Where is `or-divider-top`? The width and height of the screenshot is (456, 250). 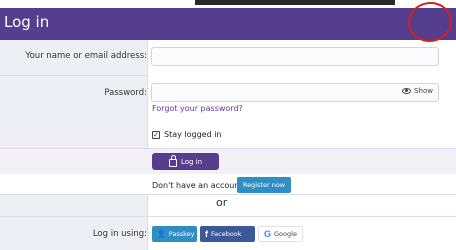
or-divider-top is located at coordinates (228, 194).